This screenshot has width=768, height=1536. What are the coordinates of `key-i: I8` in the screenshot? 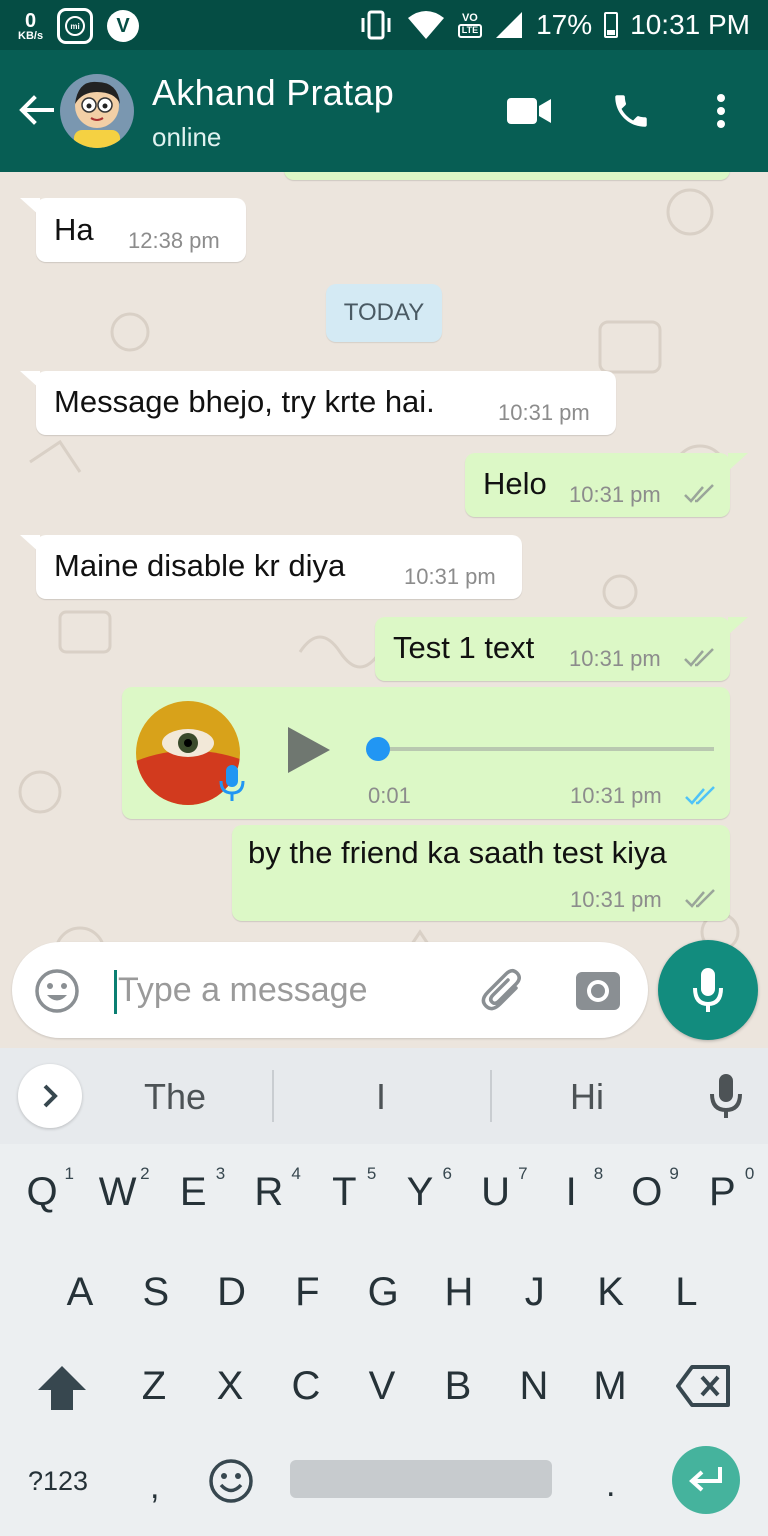 It's located at (572, 1189).